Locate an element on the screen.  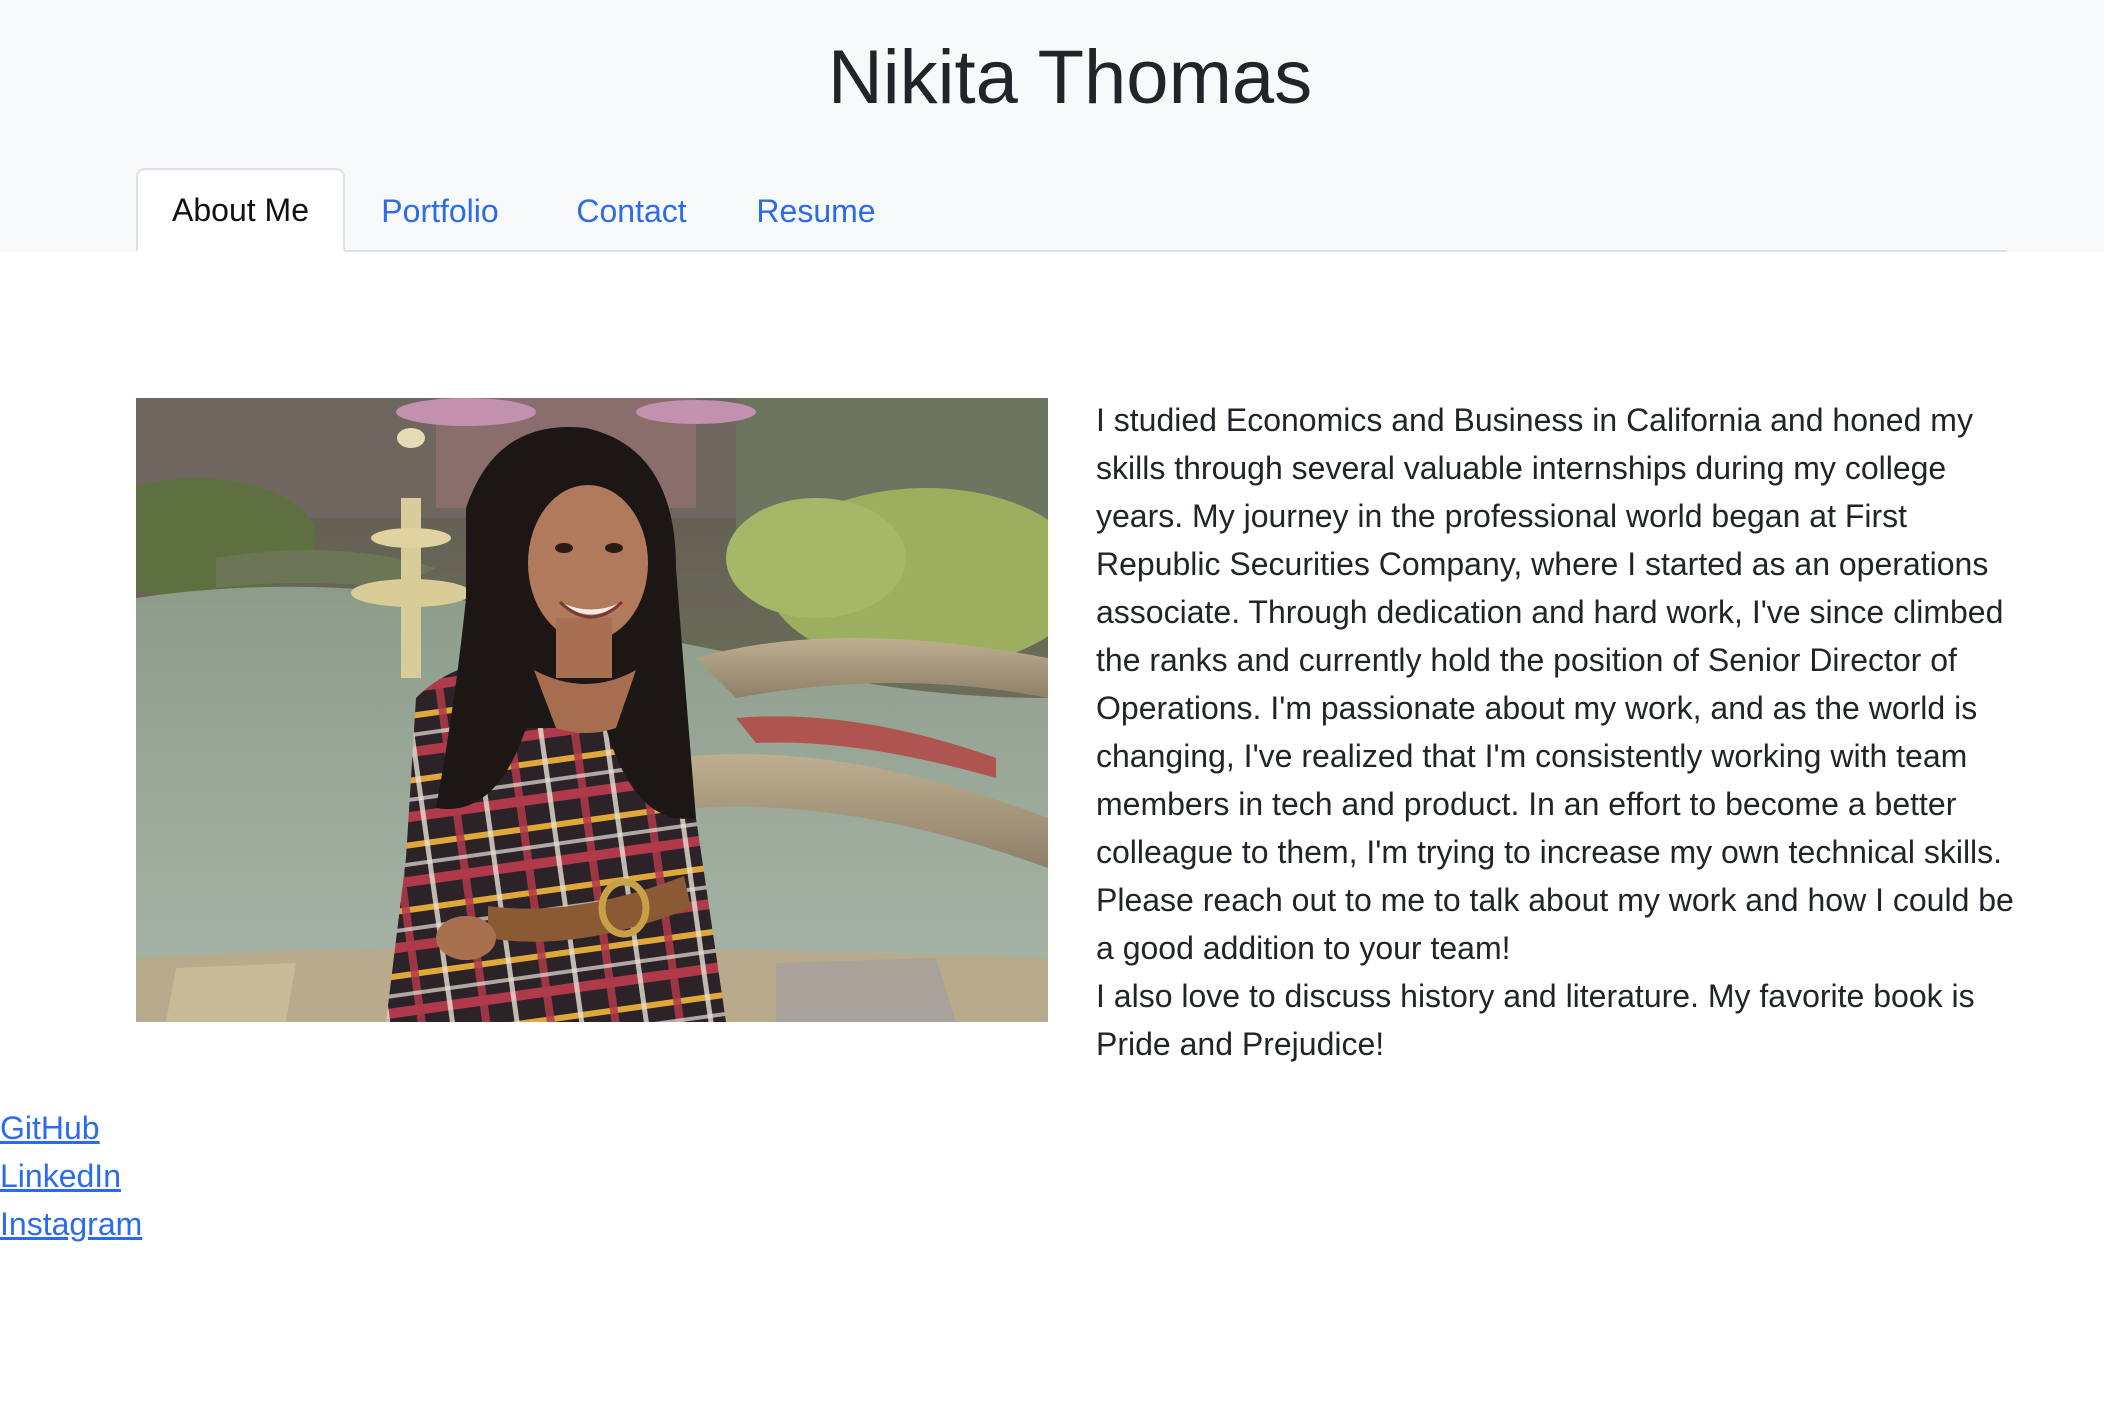
tab-contact: Contact is located at coordinates (631, 211).